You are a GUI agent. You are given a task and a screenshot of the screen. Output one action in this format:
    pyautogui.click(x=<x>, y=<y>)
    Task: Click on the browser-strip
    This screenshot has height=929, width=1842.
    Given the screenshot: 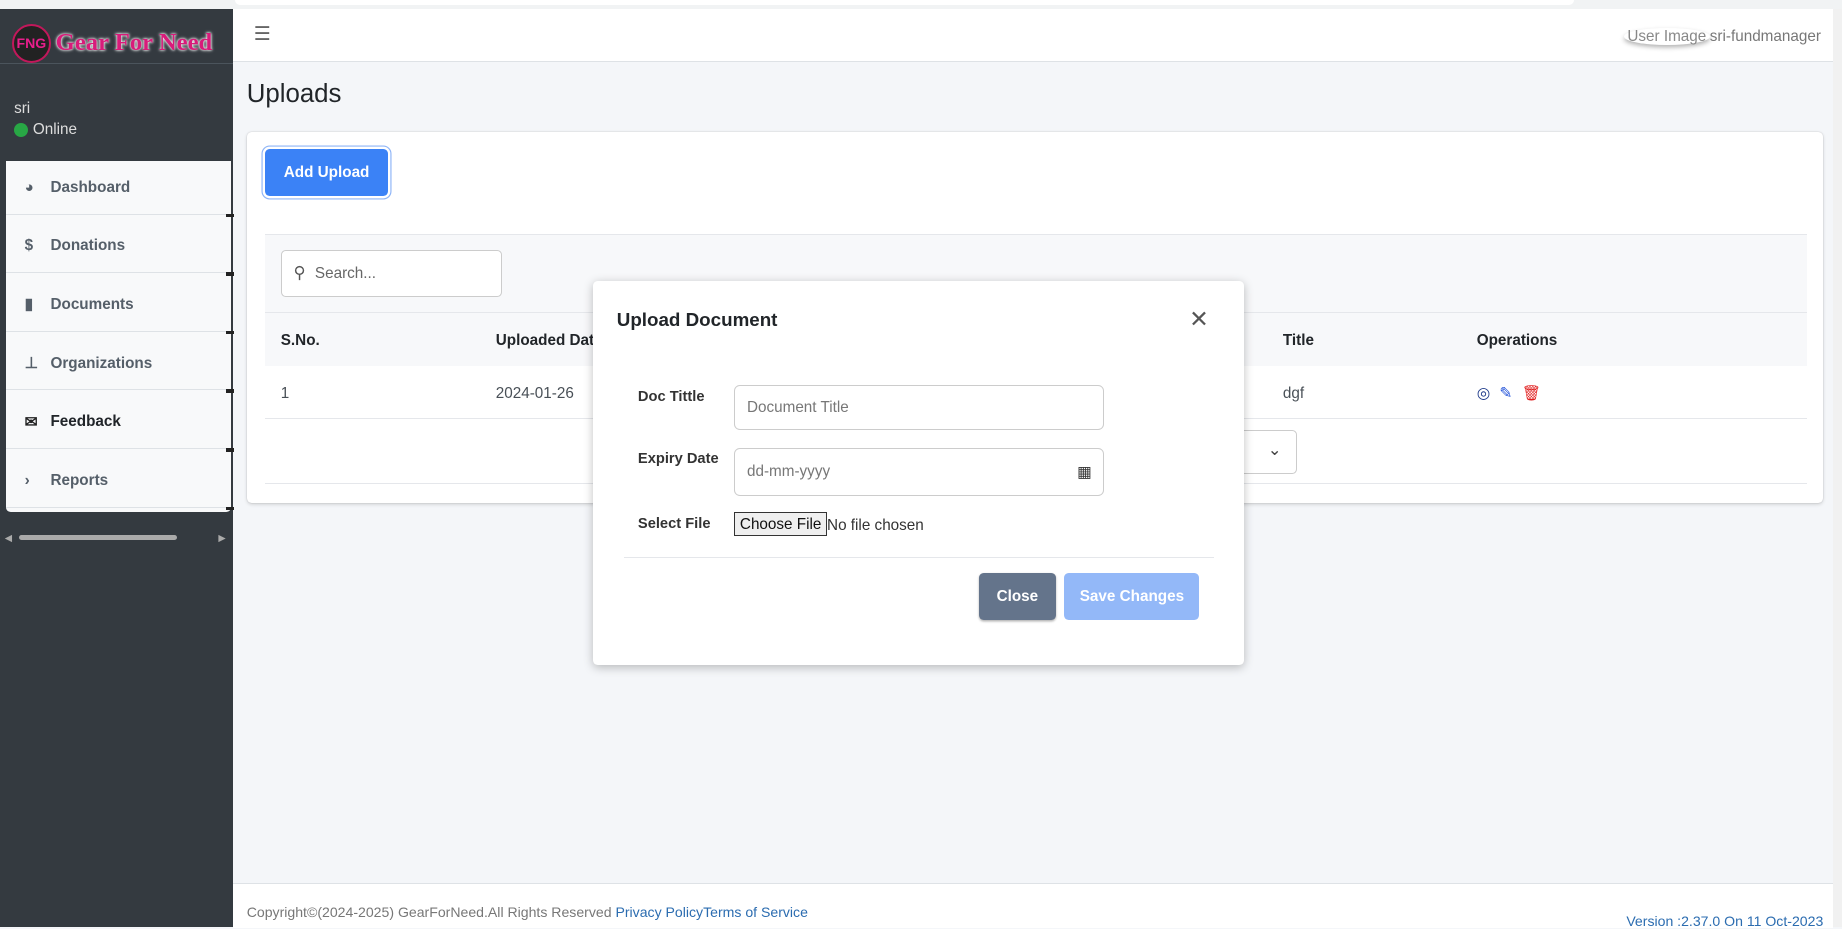 What is the action you would take?
    pyautogui.click(x=921, y=5)
    